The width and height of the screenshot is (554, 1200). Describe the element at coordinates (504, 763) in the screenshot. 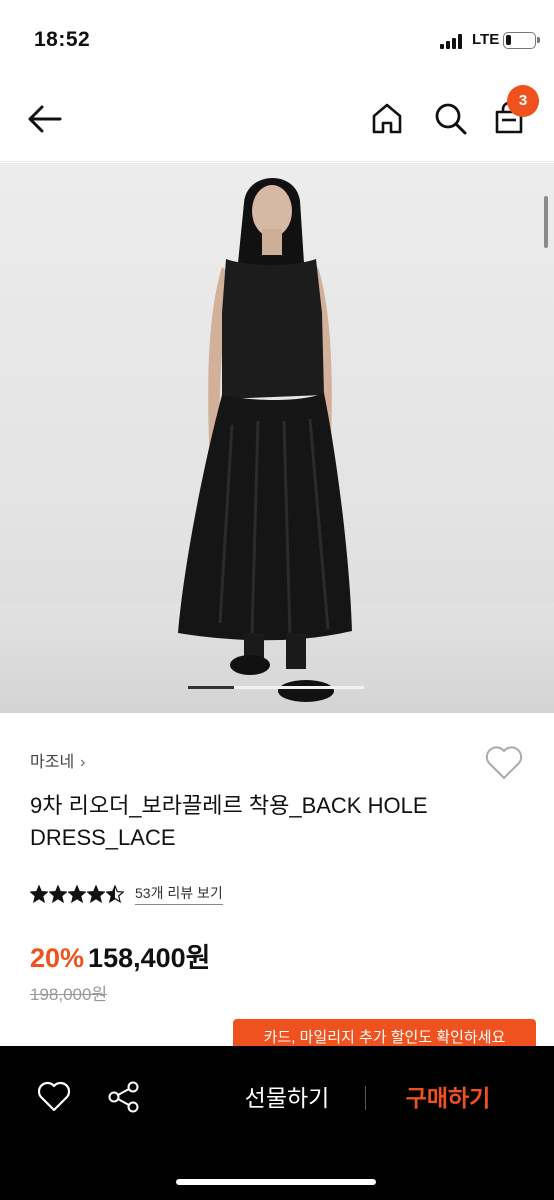

I see `wishlist-heart-icon` at that location.